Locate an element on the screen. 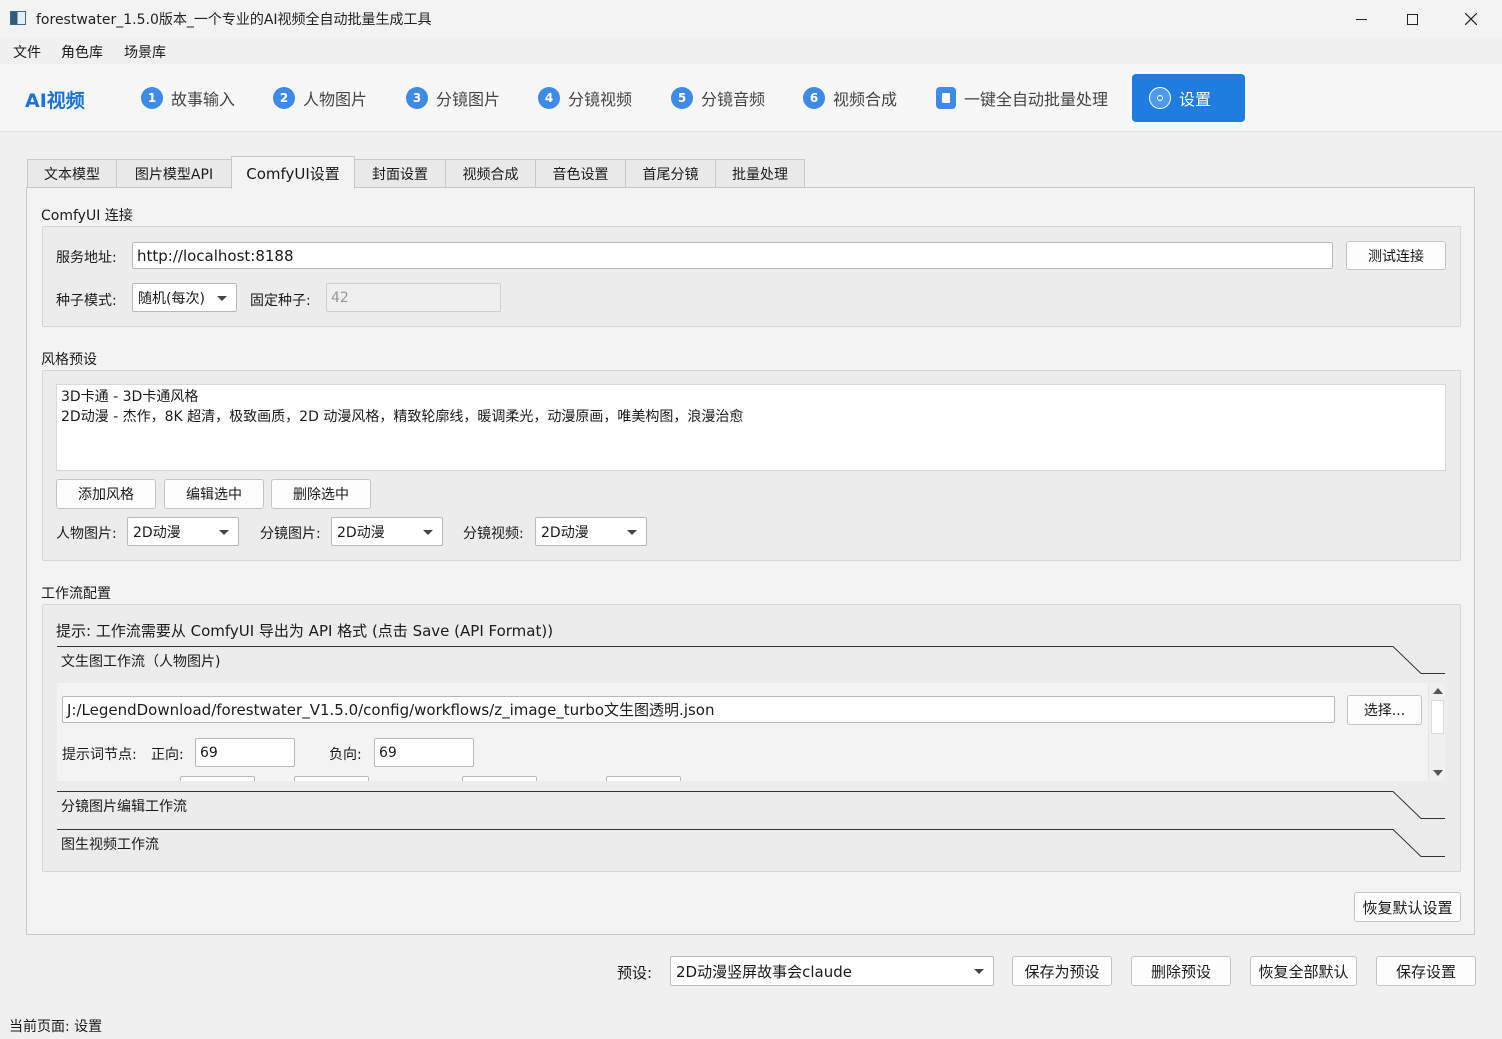 This screenshot has height=1039, width=1502. tab-comfyui-settings: ComfyUI设置 is located at coordinates (293, 172).